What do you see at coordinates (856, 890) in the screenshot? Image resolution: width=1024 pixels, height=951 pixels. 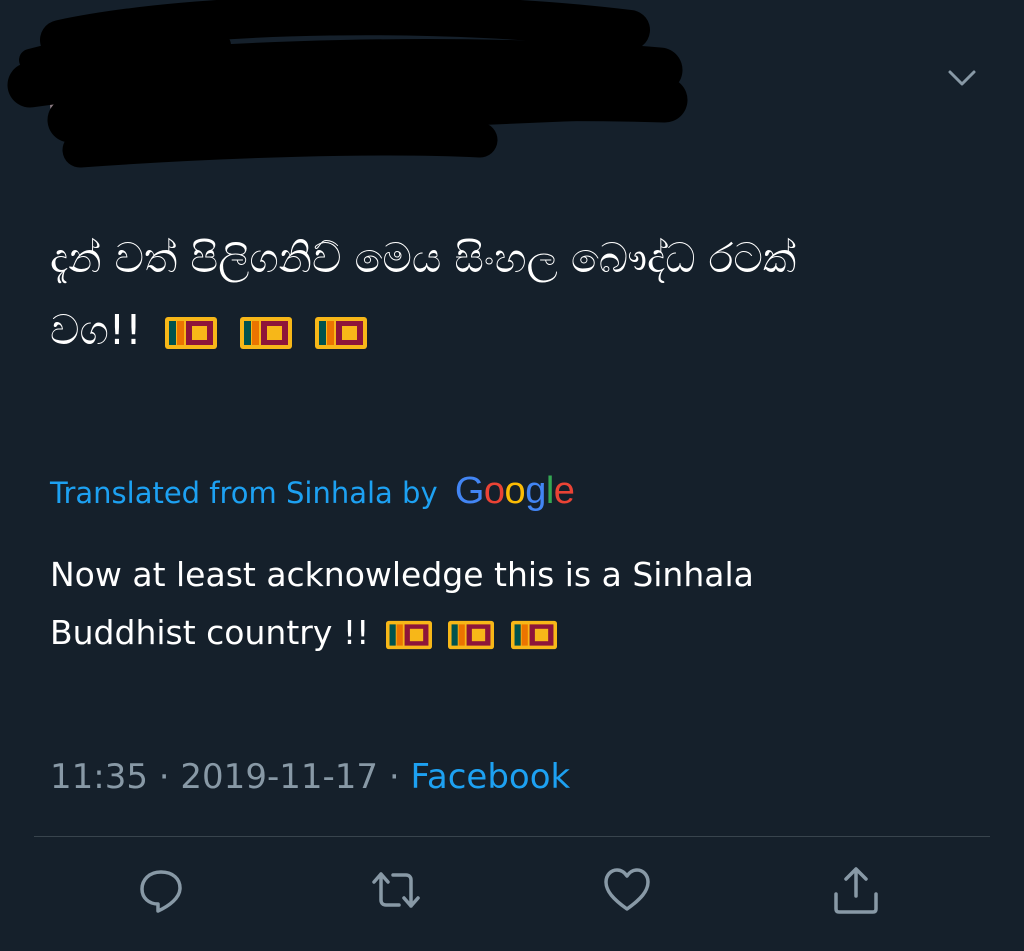 I see `share-icon` at bounding box center [856, 890].